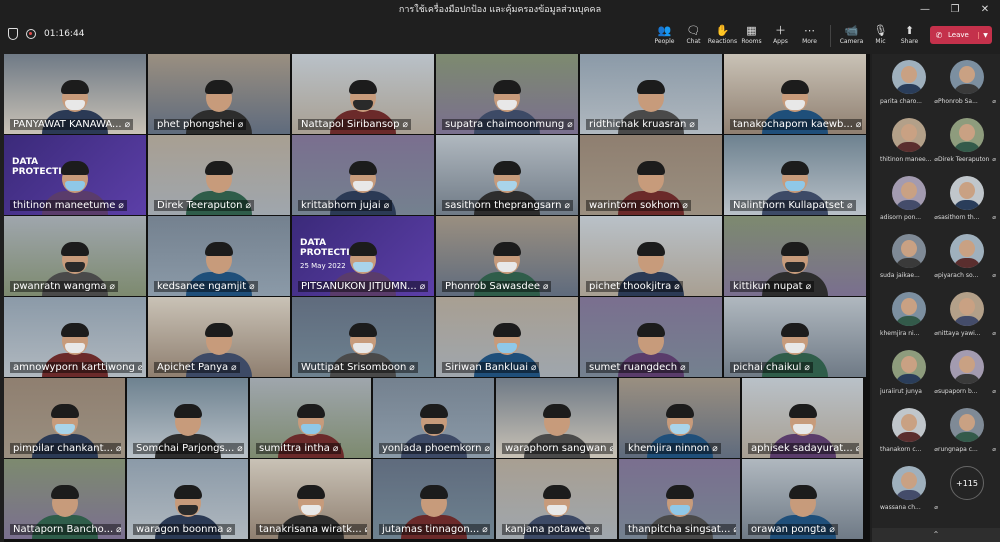  What do you see at coordinates (507, 256) in the screenshot?
I see `video-tile: Phonrob Sawasdee ⌀` at bounding box center [507, 256].